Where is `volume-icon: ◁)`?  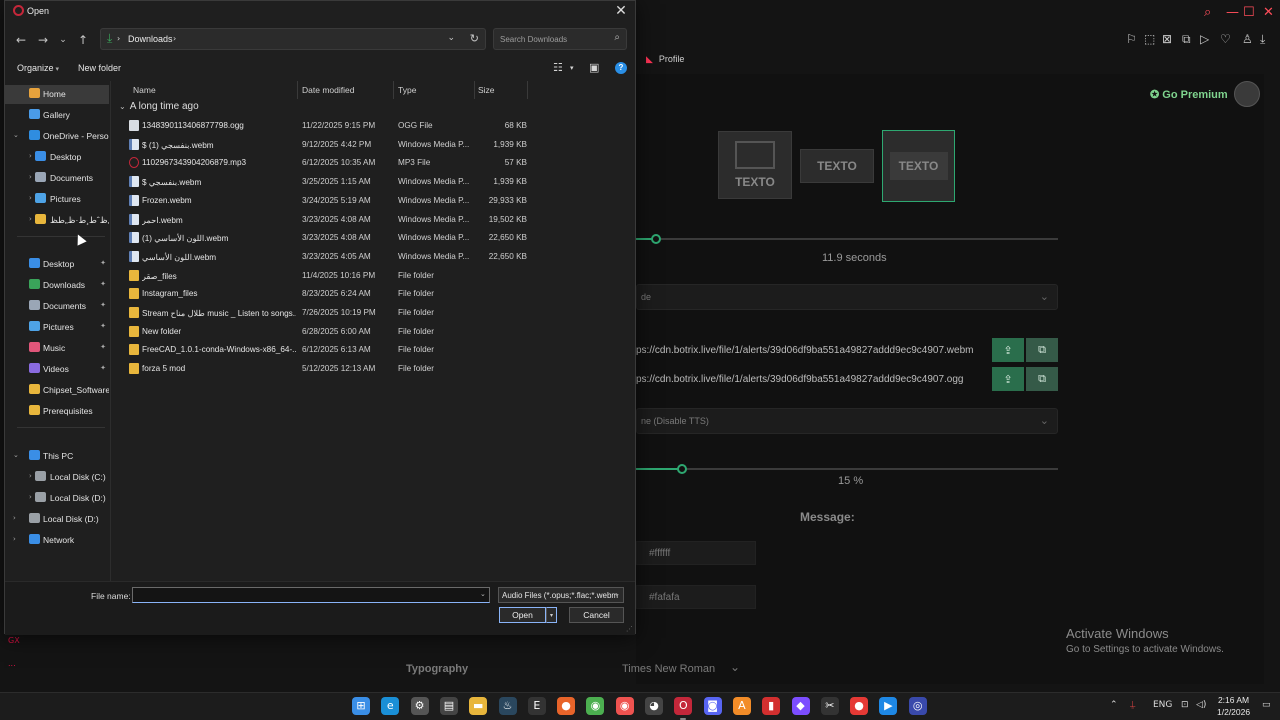
volume-icon: ◁) is located at coordinates (1201, 705).